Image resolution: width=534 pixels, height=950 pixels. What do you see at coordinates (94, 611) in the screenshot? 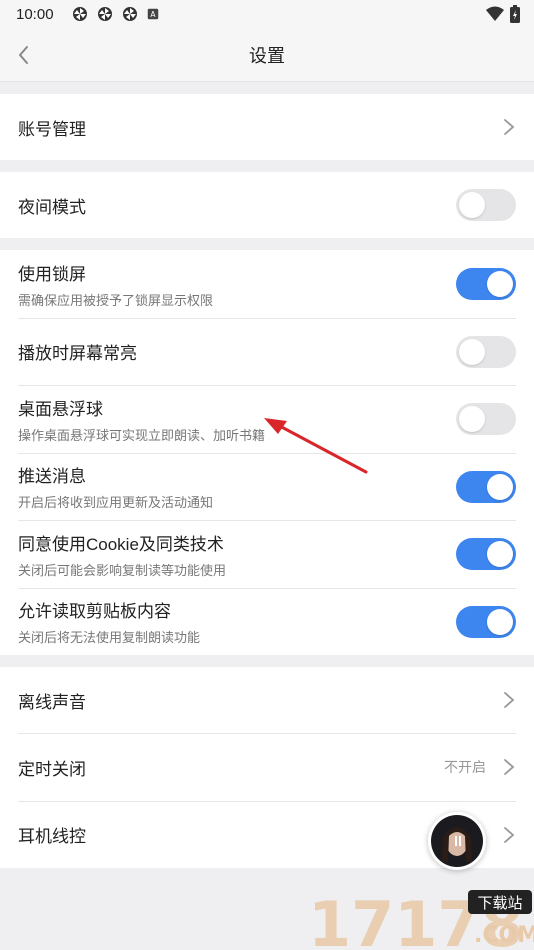
I see `clipboard-label: 允许读取剪贴板内容` at bounding box center [94, 611].